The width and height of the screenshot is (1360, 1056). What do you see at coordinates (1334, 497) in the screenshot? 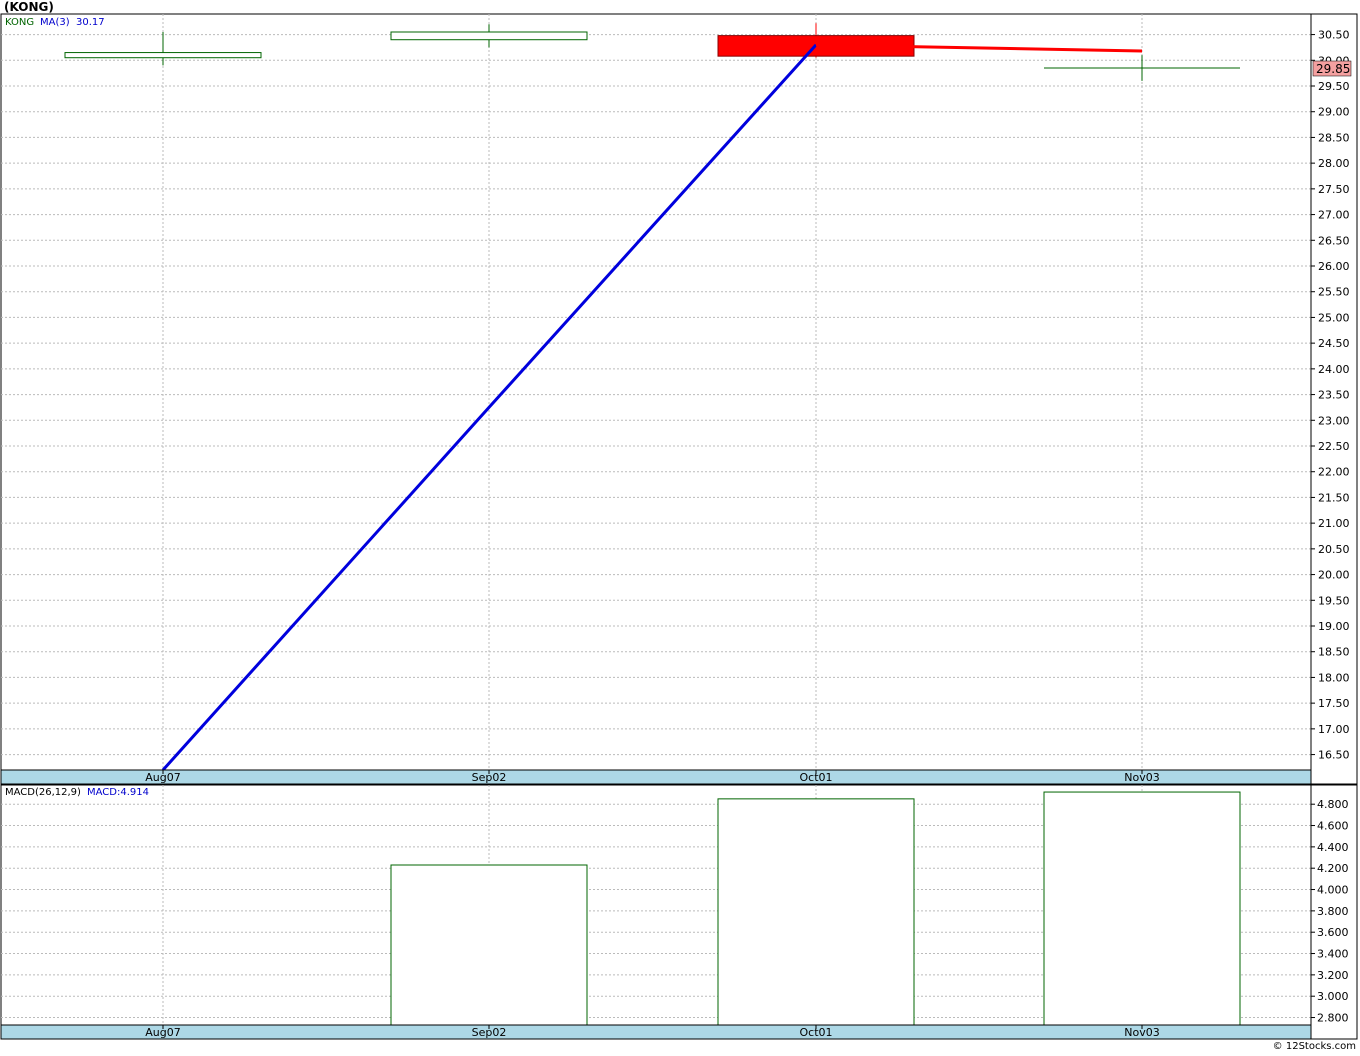
I see `price-tick-label: 21.50` at bounding box center [1334, 497].